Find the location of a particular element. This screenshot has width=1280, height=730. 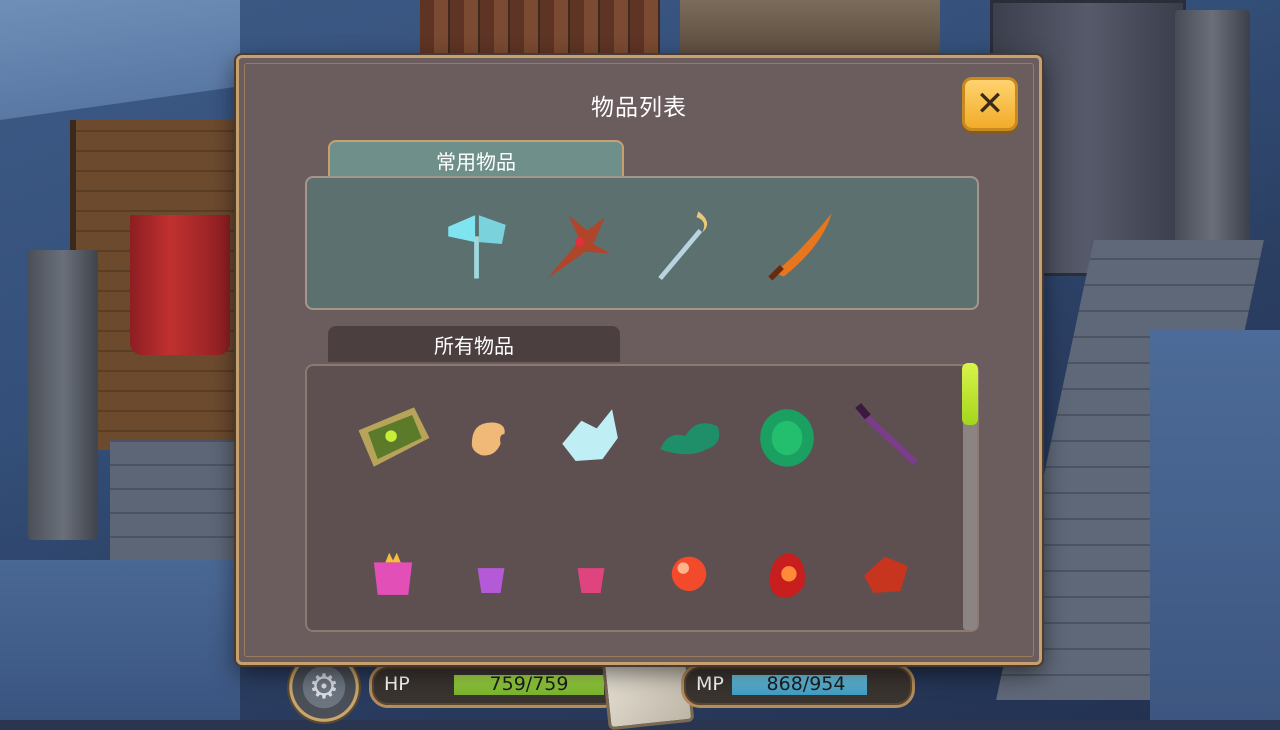

tab-common-items: 常用物品 is located at coordinates (476, 159).